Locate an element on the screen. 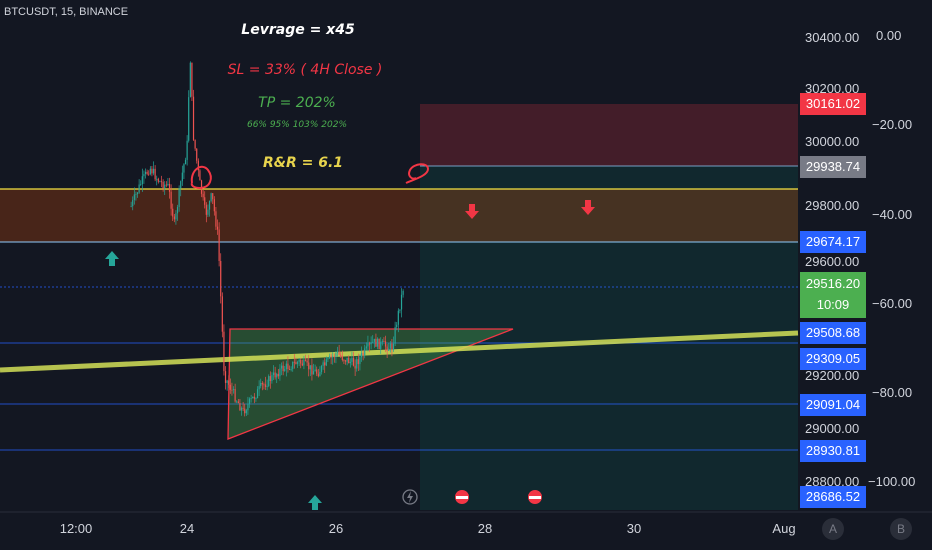  price-tag-red: 30161.02 is located at coordinates (833, 104).